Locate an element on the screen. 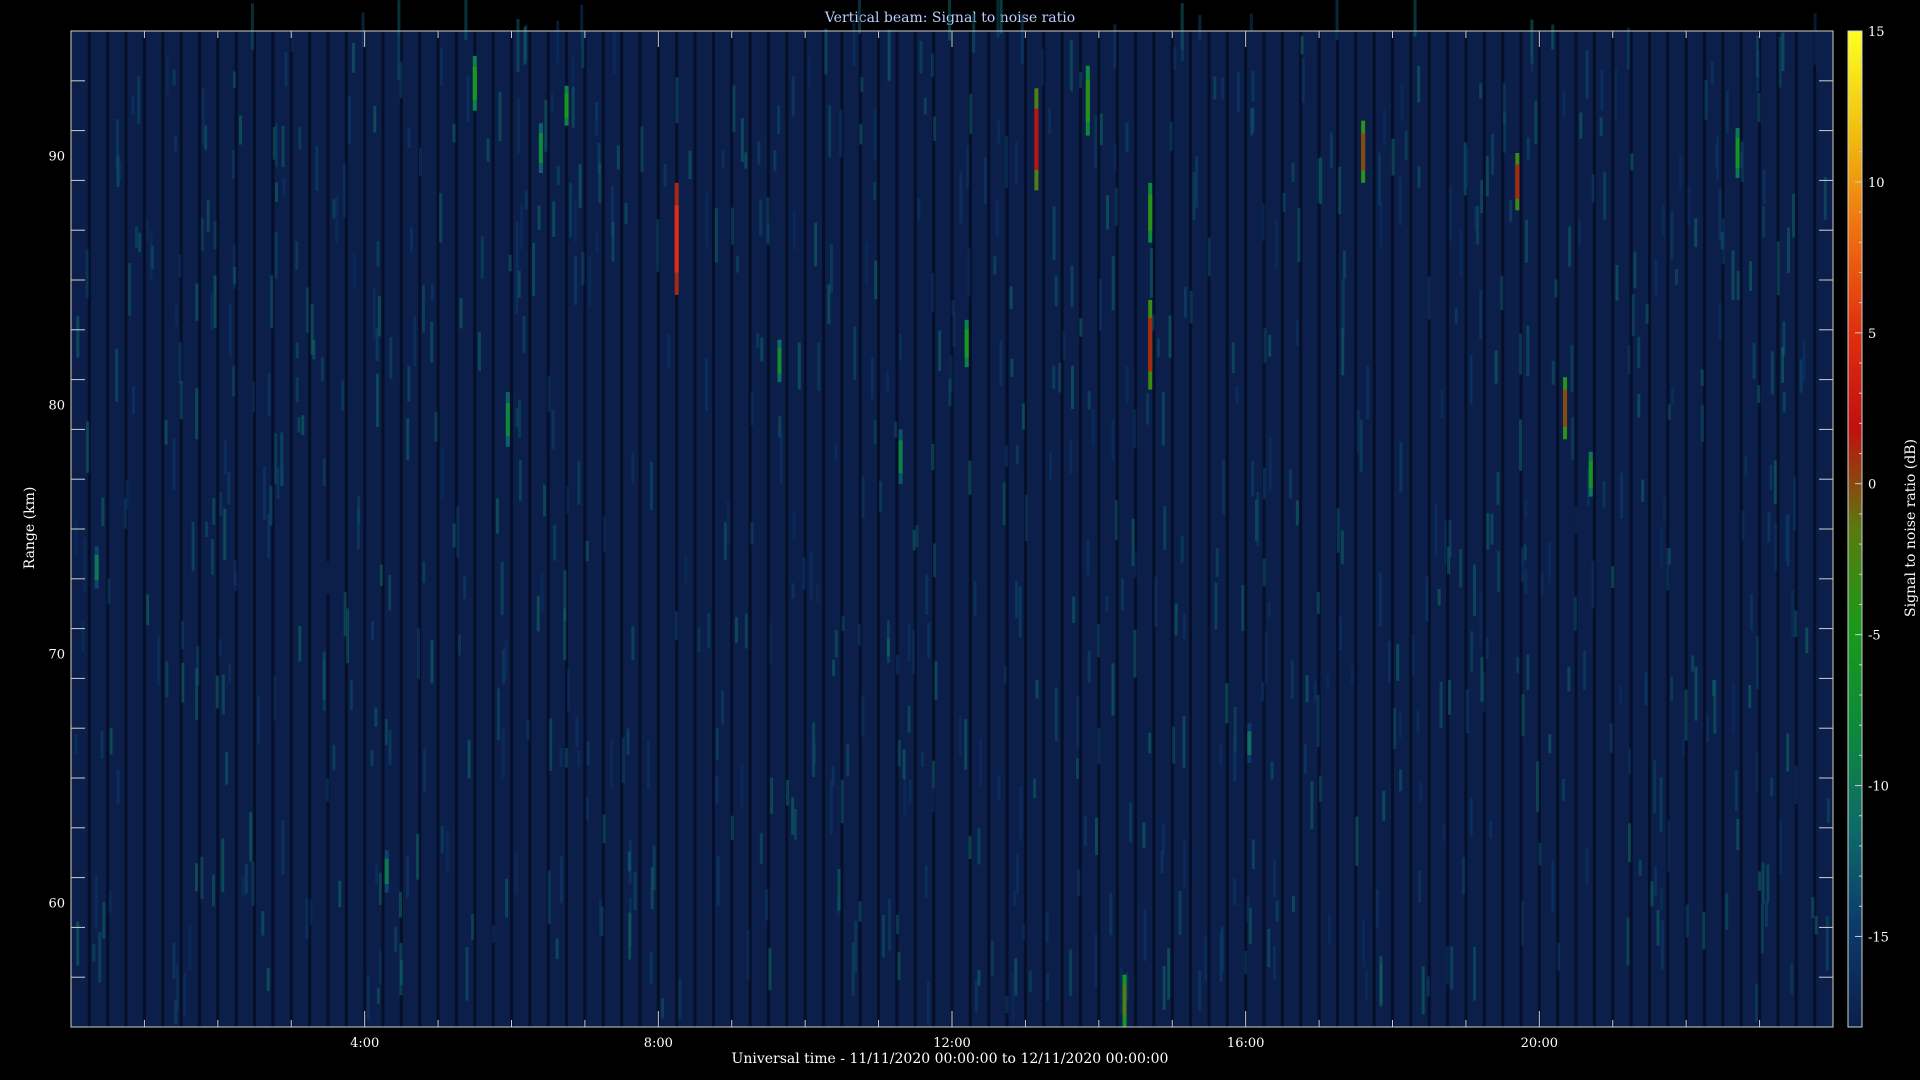 Image resolution: width=1920 pixels, height=1080 pixels. x-tick-label: 20:00 is located at coordinates (1539, 1043).